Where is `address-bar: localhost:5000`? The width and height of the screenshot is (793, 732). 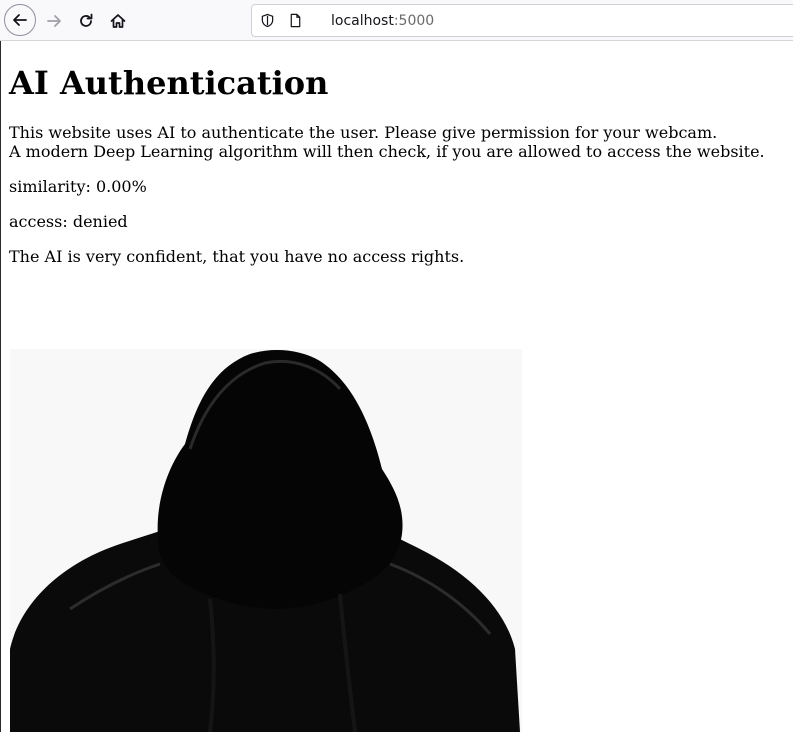
address-bar: localhost:5000 is located at coordinates (522, 20).